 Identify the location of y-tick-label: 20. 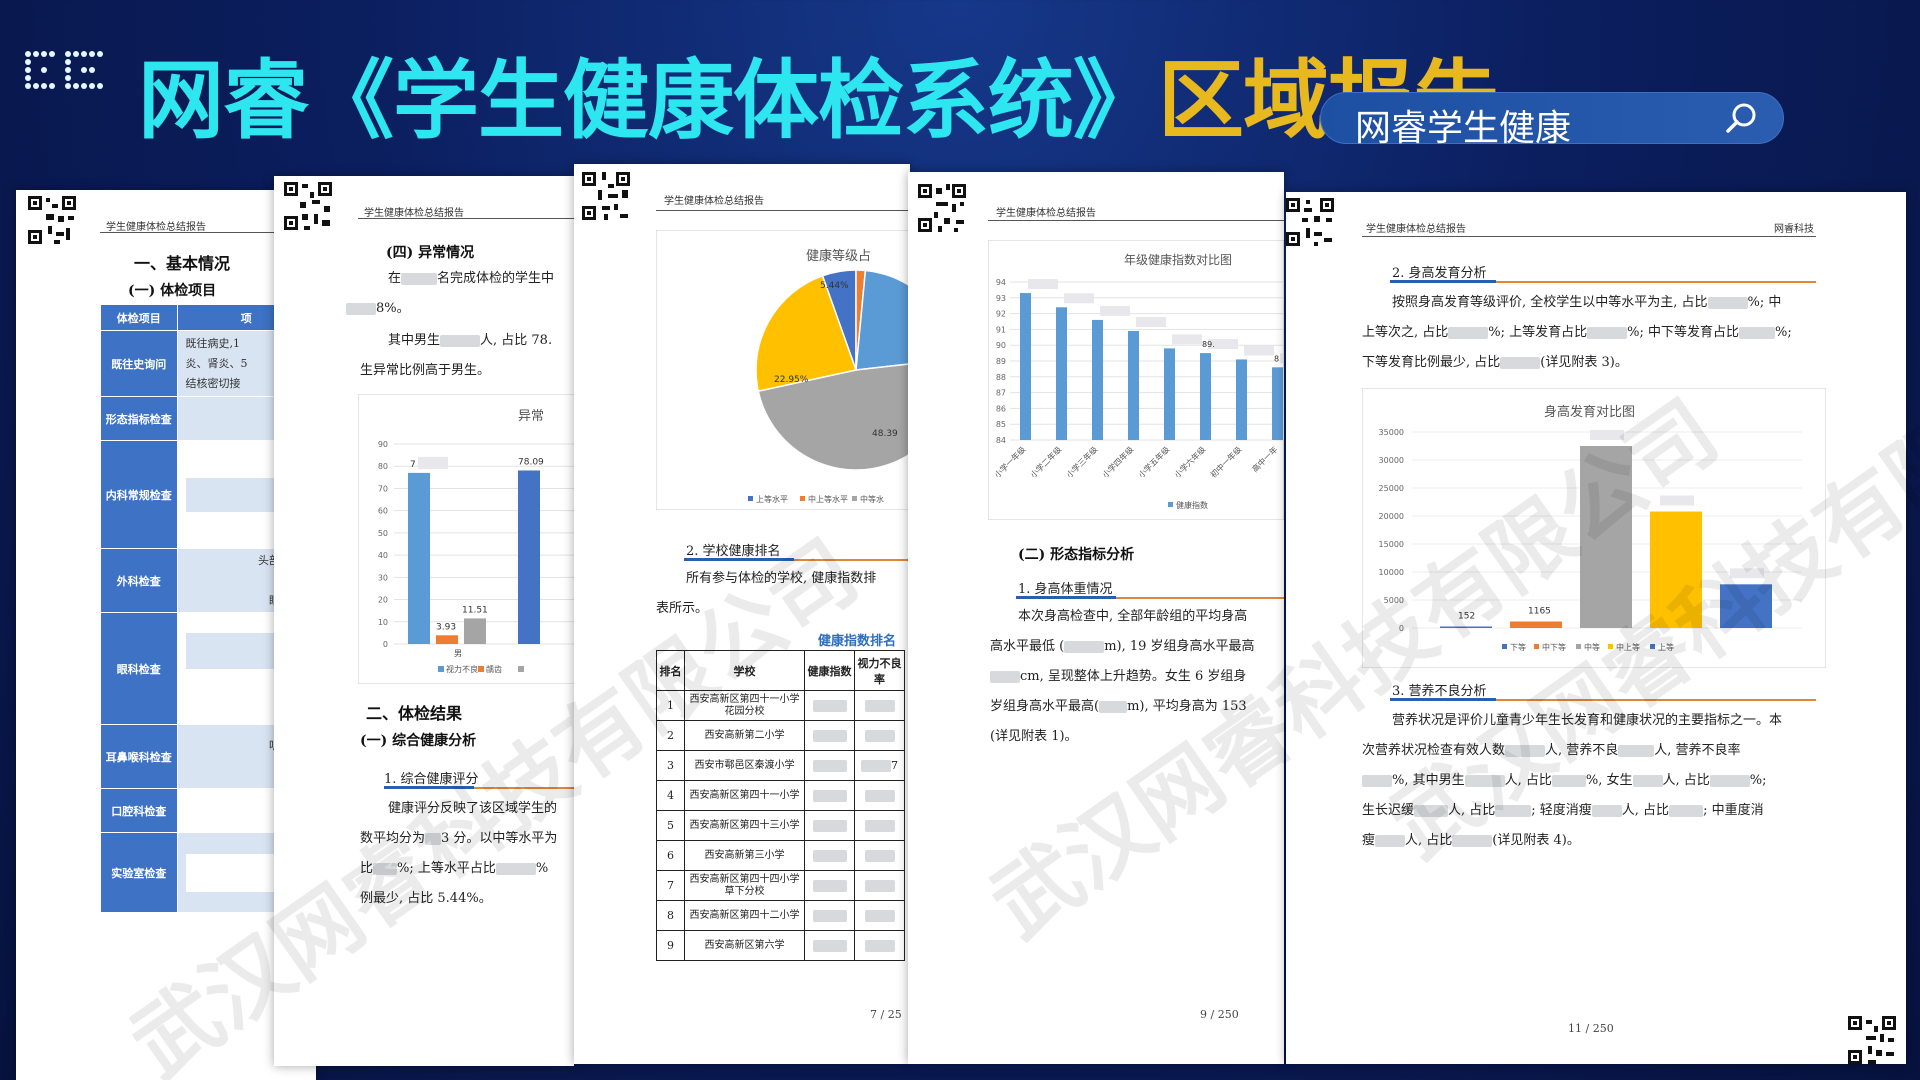
(383, 600).